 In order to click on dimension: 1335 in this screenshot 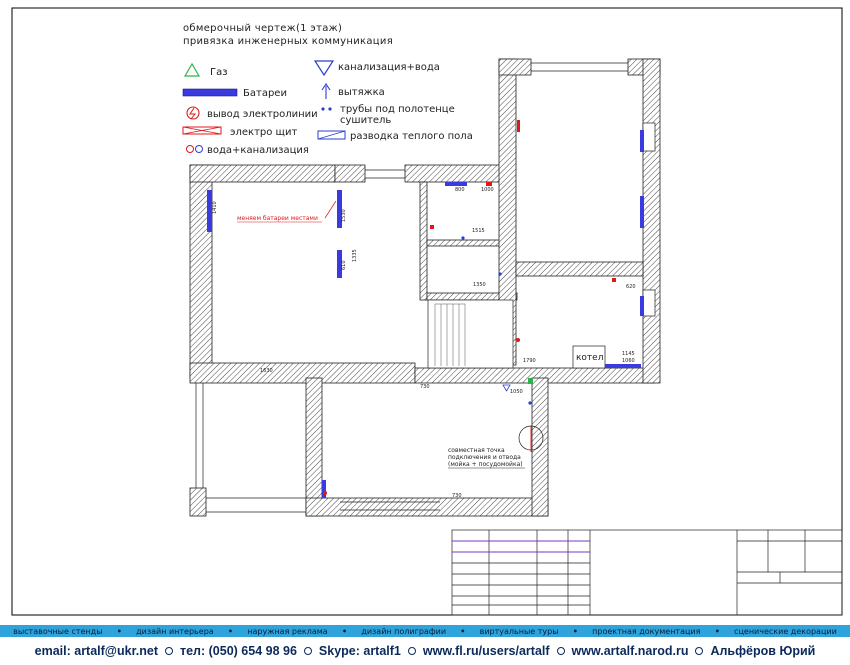, I will do `click(355, 255)`.